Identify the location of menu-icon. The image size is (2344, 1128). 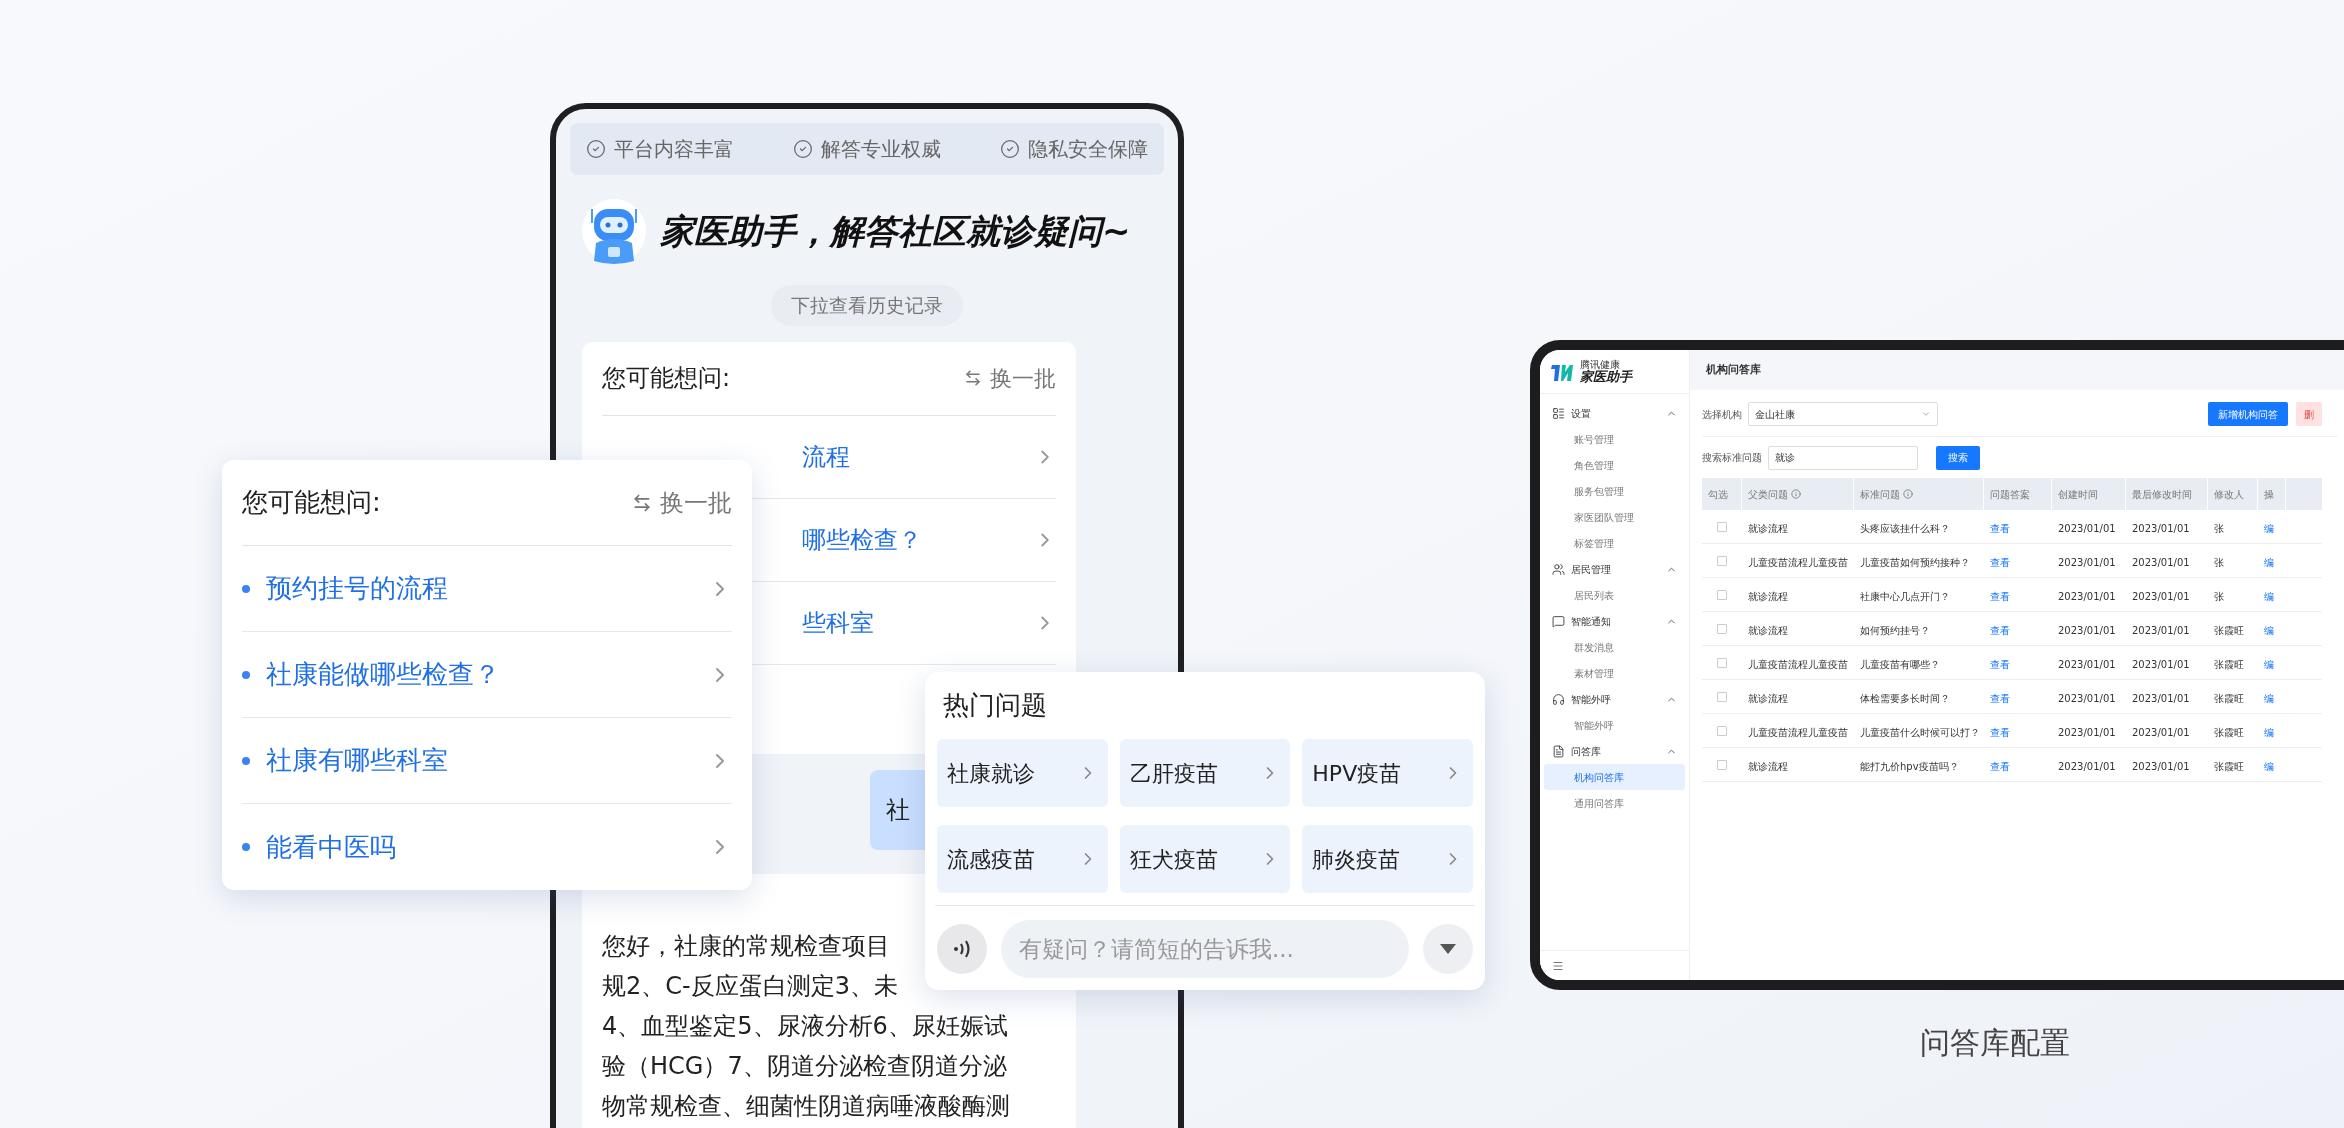
(1558, 965).